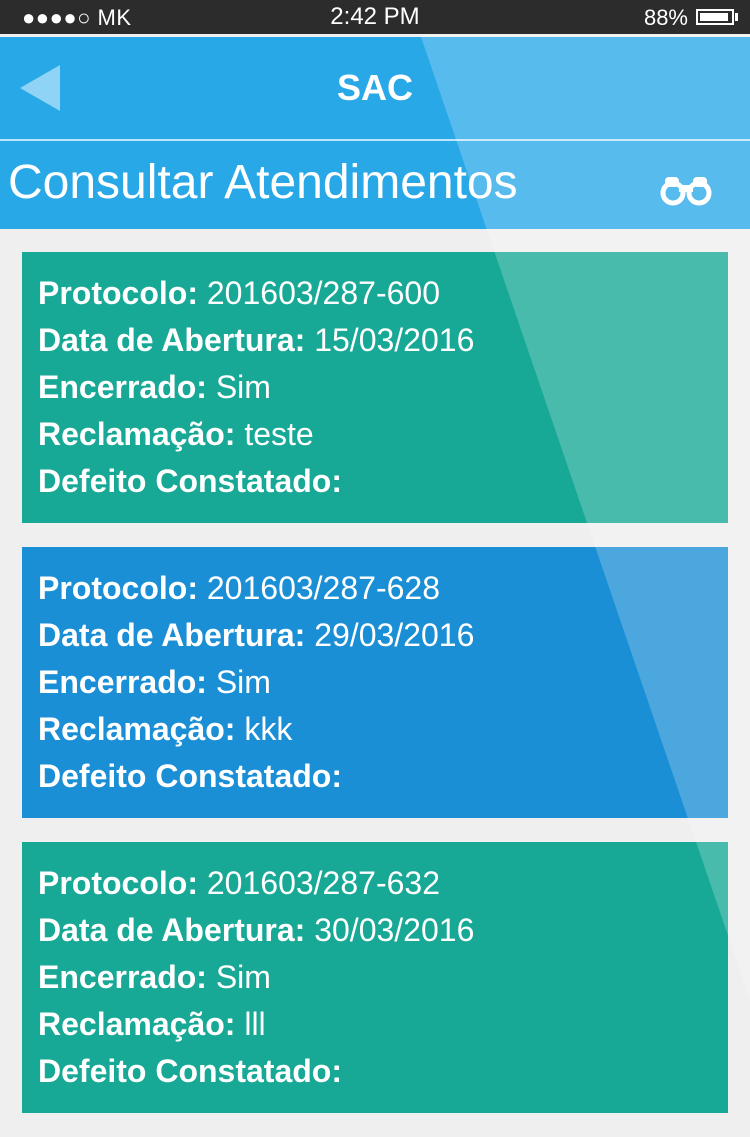 This screenshot has height=1137, width=750. I want to click on page-header: Consultar Atendimentos, so click(375, 185).